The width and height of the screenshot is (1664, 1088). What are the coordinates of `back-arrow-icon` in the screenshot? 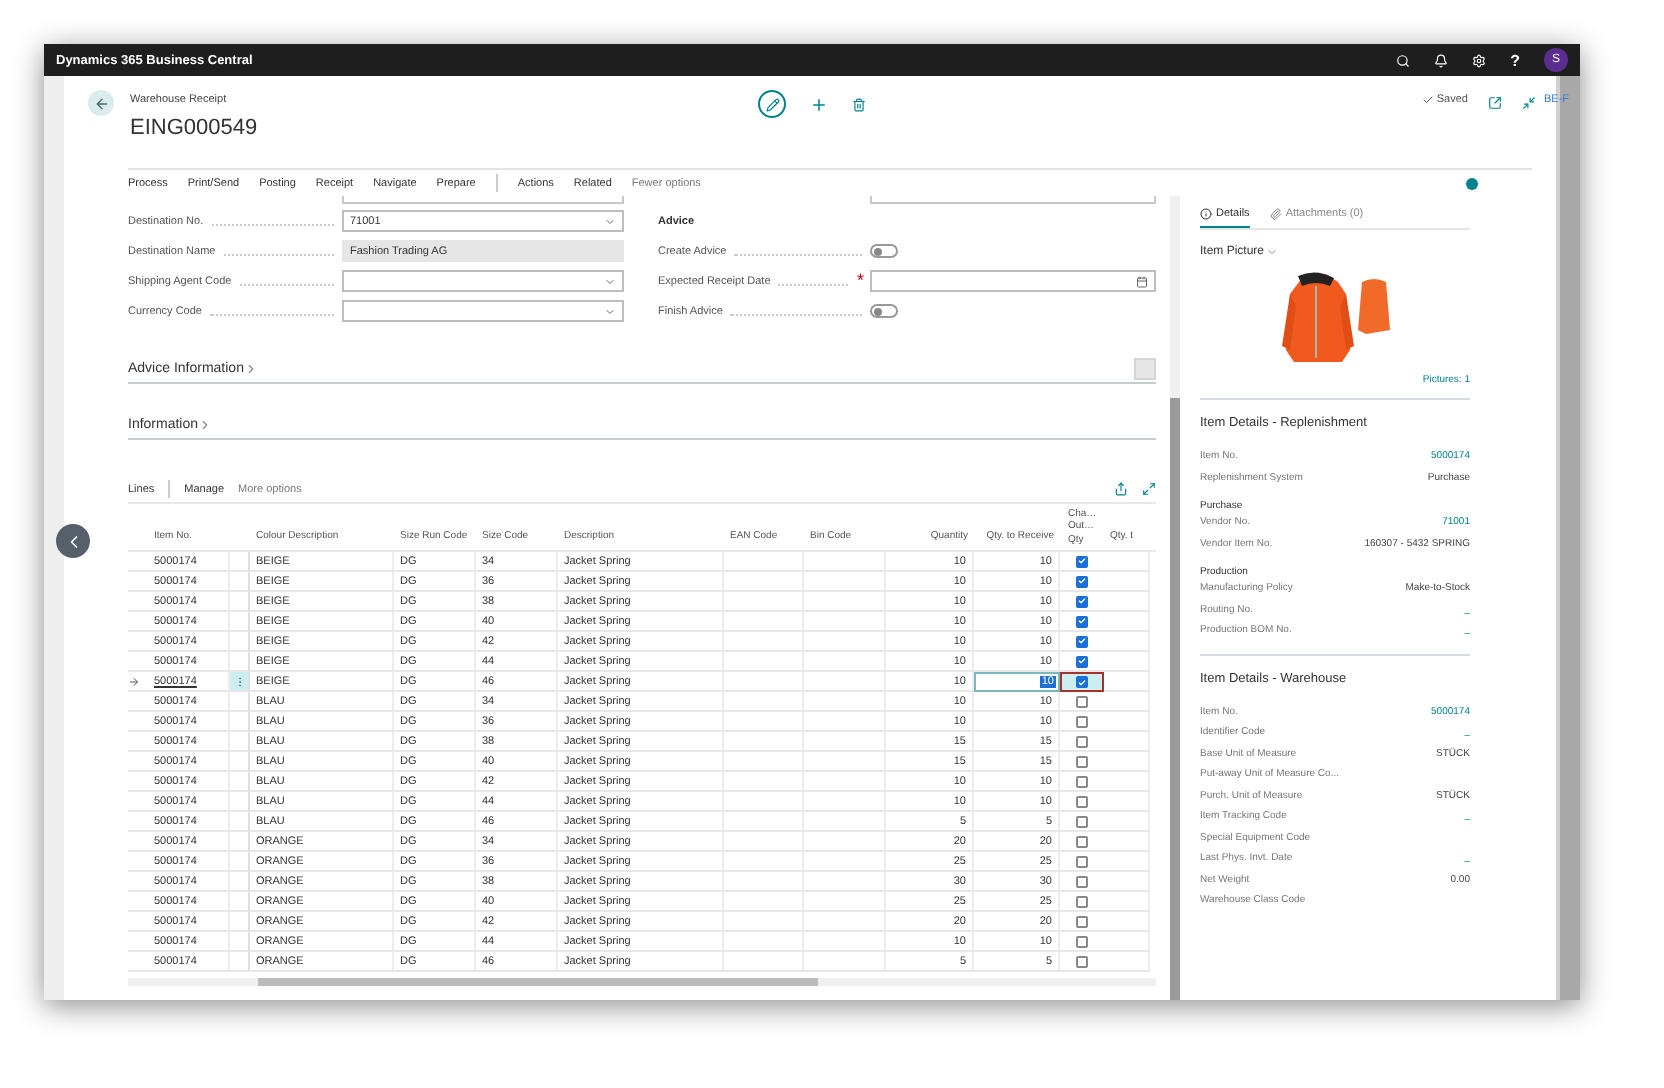 It's located at (101, 103).